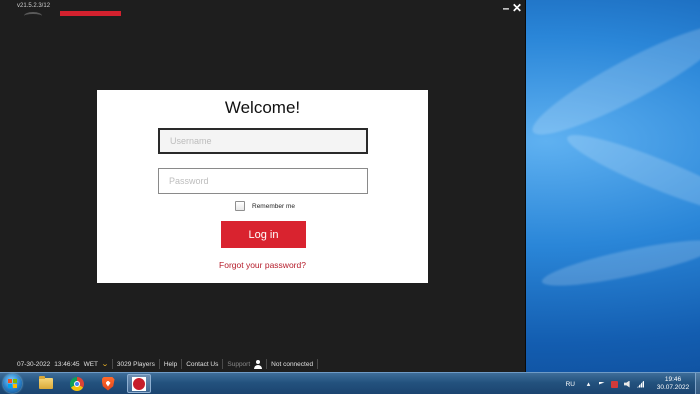 This screenshot has height=394, width=700. I want to click on windows-logo-icon, so click(12, 383).